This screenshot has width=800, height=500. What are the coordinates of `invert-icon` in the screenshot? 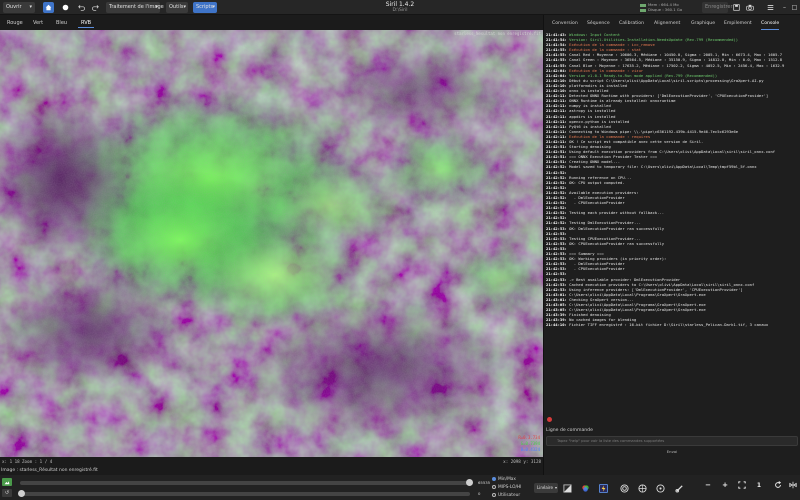 It's located at (567, 488).